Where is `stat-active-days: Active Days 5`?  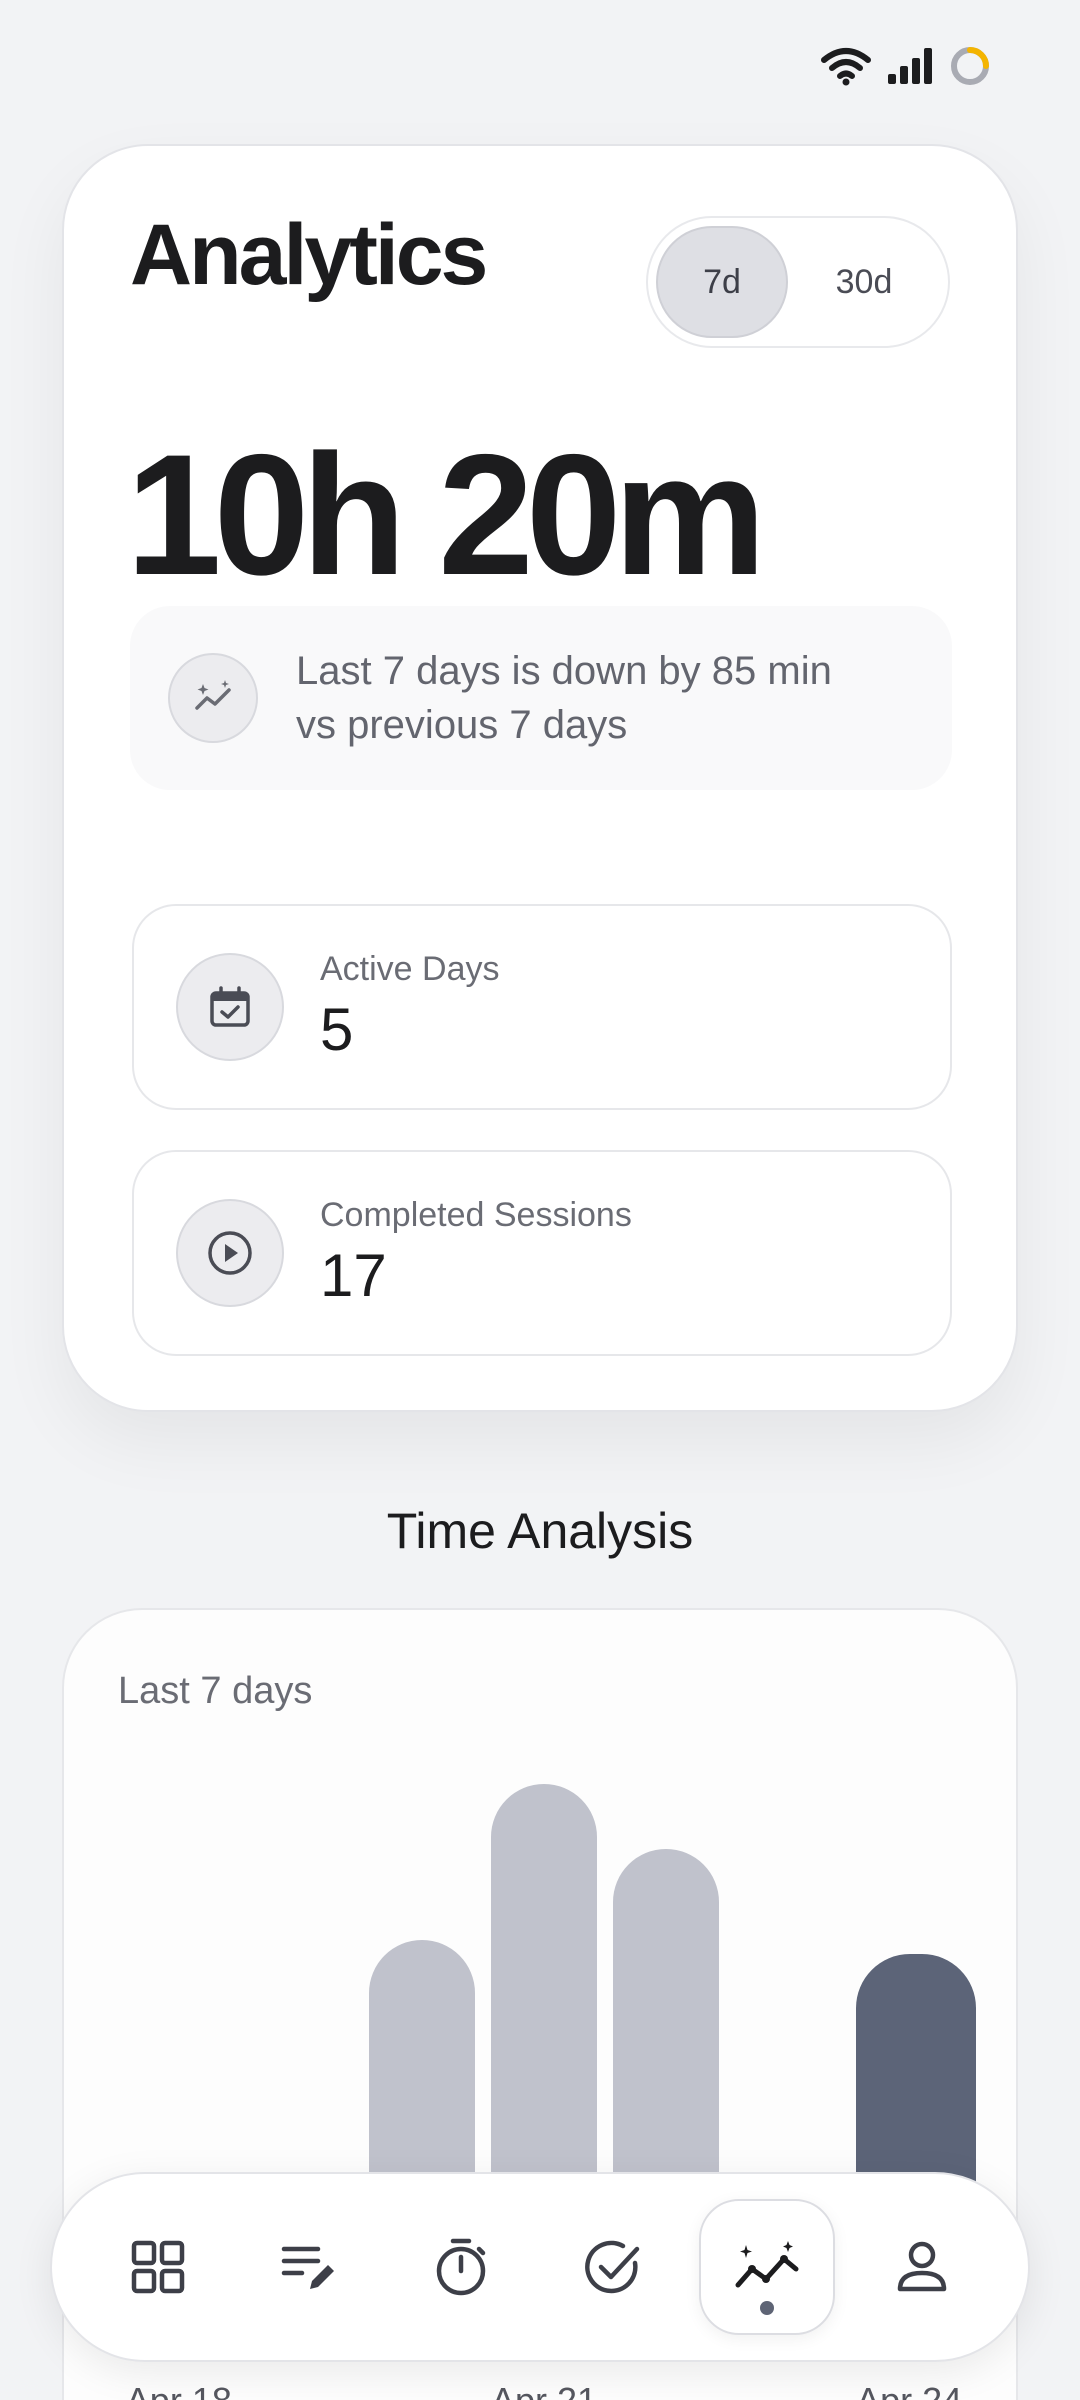
stat-active-days: Active Days 5 is located at coordinates (542, 1007).